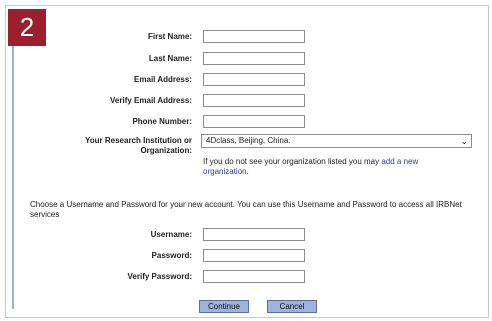 This screenshot has width=492, height=321. I want to click on step-divider-line, so click(13, 177).